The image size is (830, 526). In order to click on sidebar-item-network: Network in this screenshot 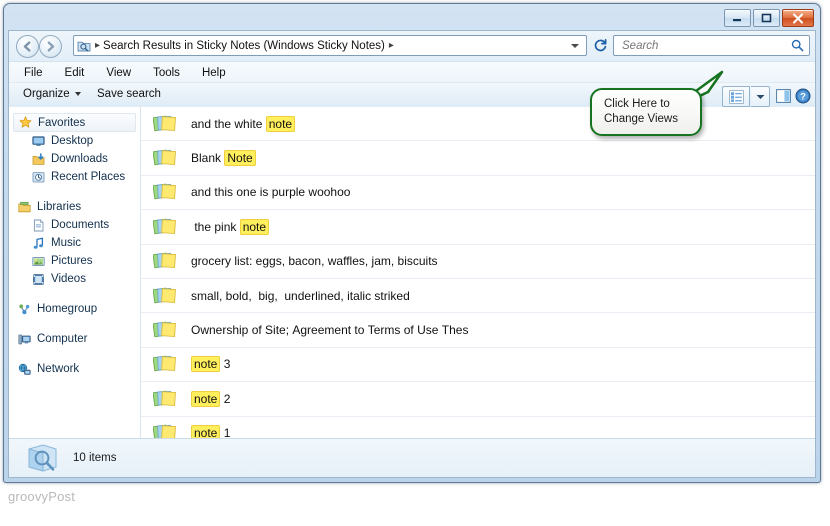, I will do `click(74, 369)`.